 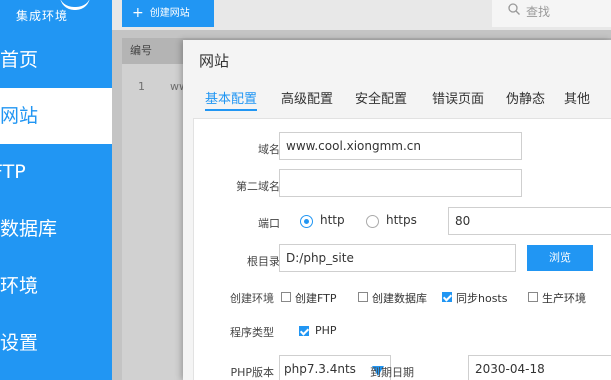 I want to click on modal-tabs: 基本配置 高级配置 安全配置 错误页面 伪静态 其他, so click(x=397, y=100).